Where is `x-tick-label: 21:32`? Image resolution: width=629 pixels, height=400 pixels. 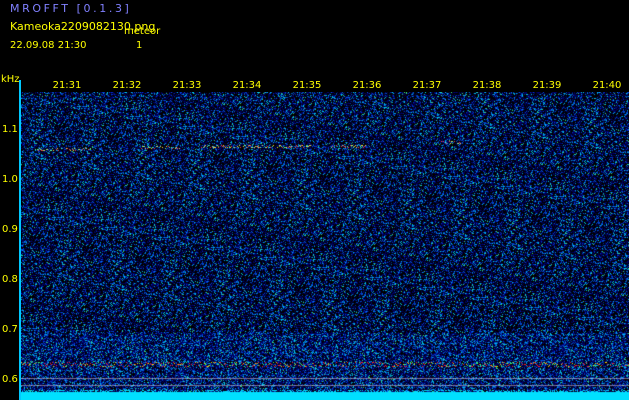 x-tick-label: 21:32 is located at coordinates (127, 85).